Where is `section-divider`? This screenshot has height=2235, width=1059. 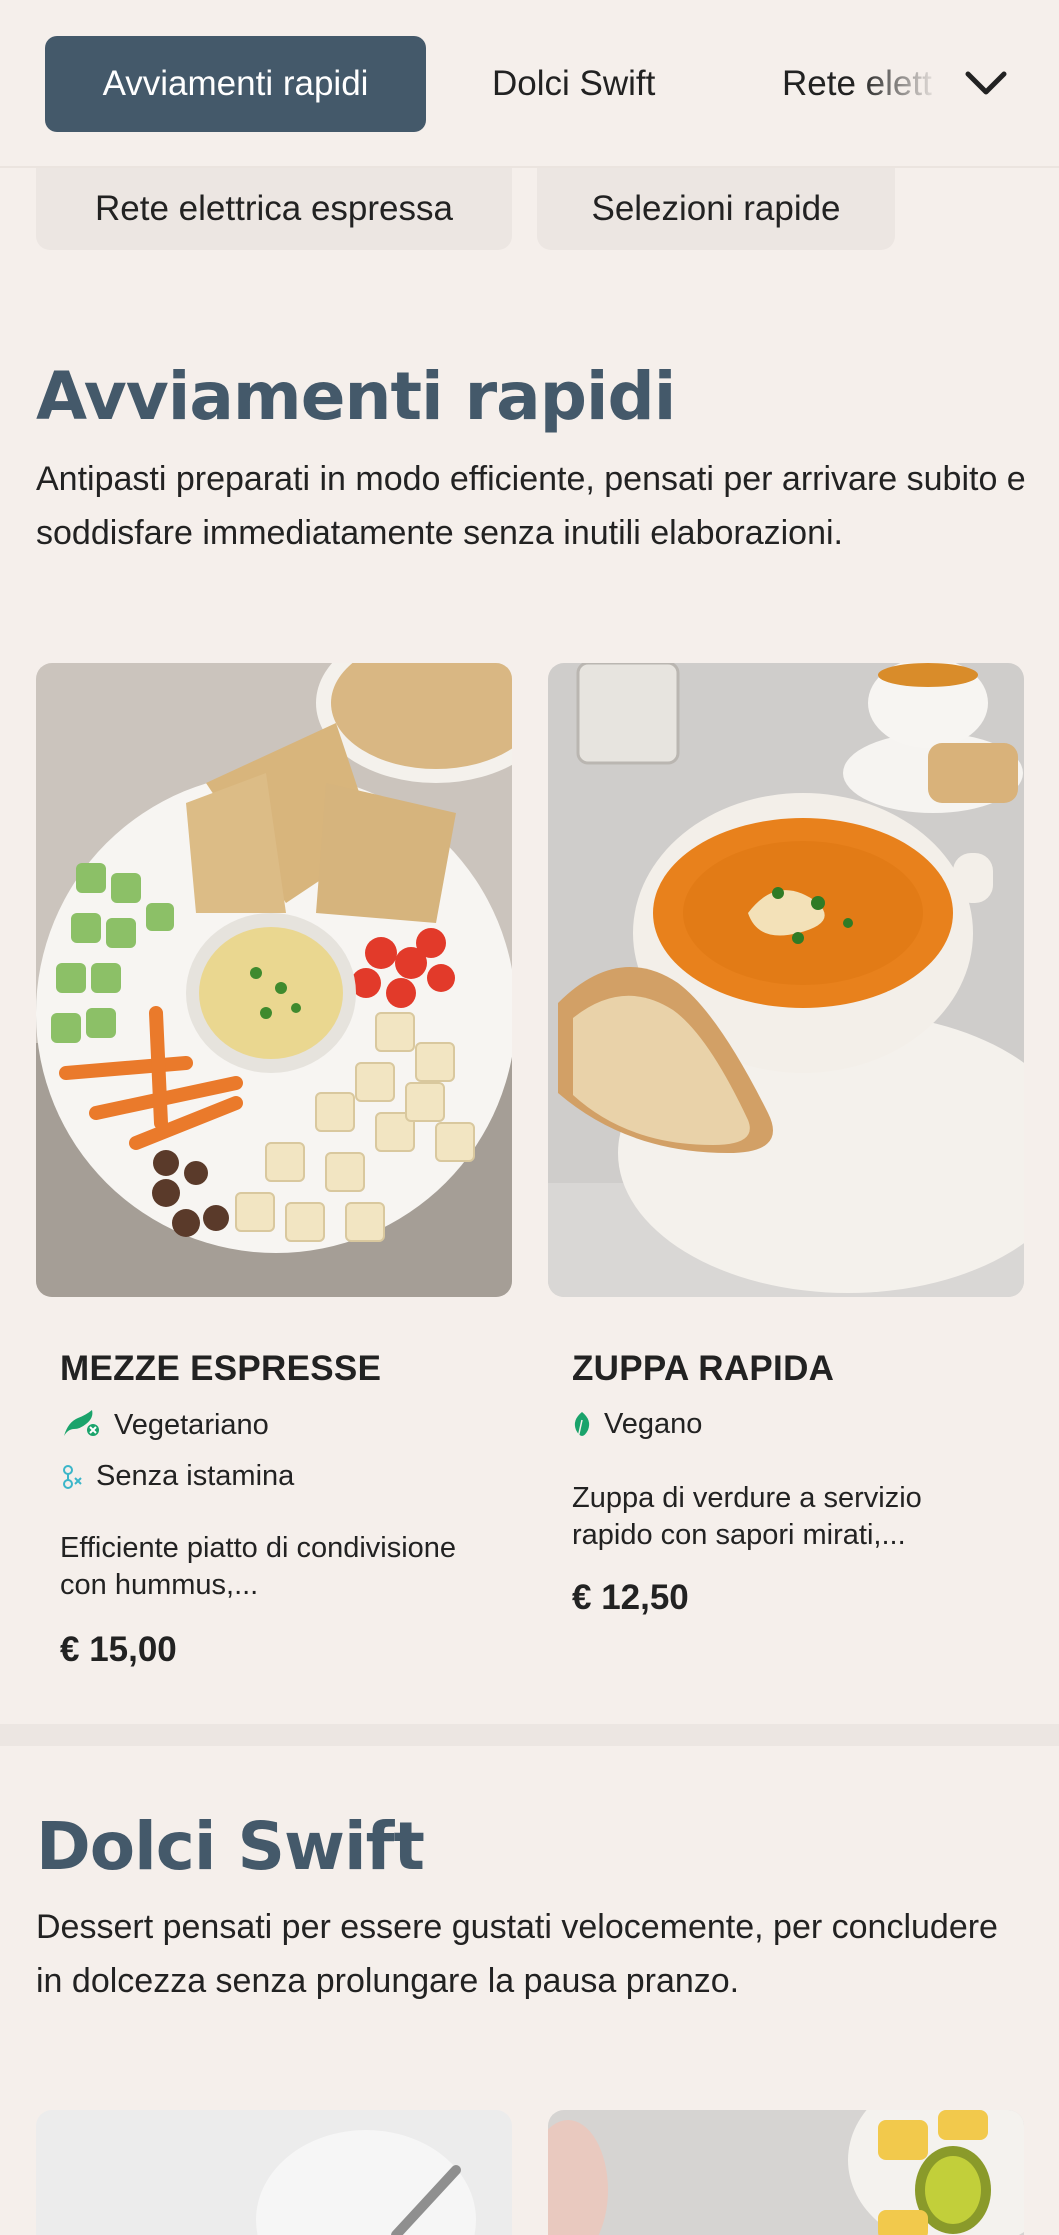 section-divider is located at coordinates (529, 1735).